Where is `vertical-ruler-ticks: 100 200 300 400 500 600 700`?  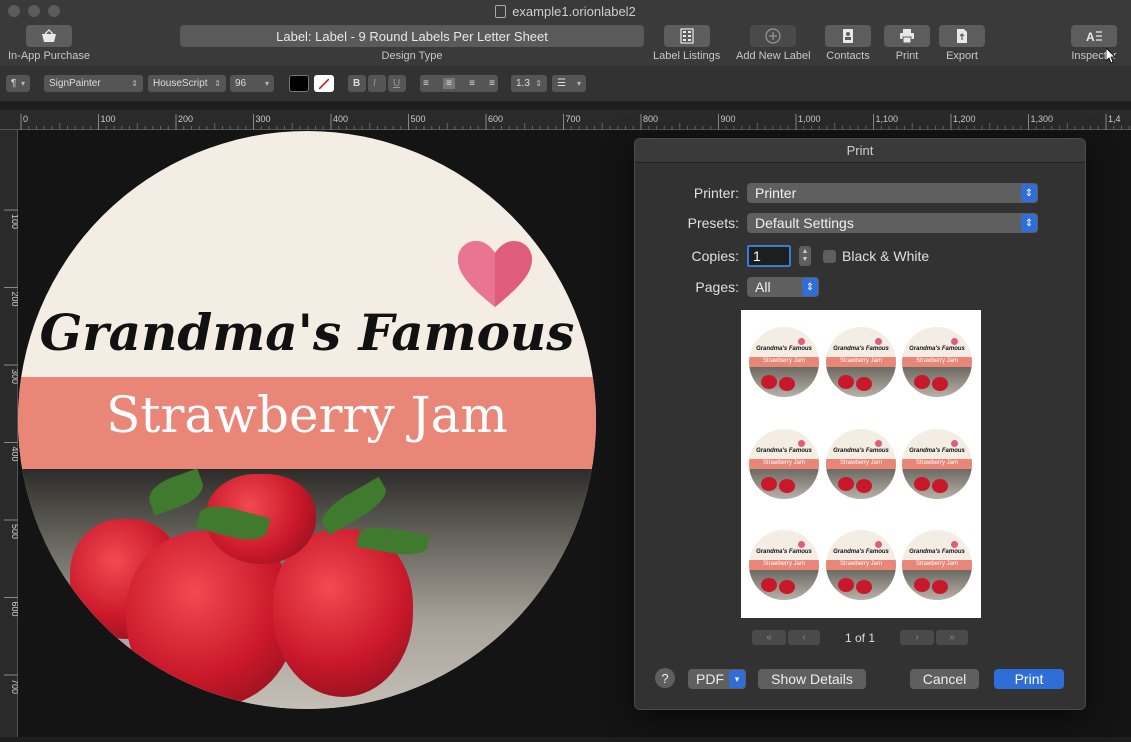 vertical-ruler-ticks: 100 200 300 400 500 600 700 is located at coordinates (12, 451).